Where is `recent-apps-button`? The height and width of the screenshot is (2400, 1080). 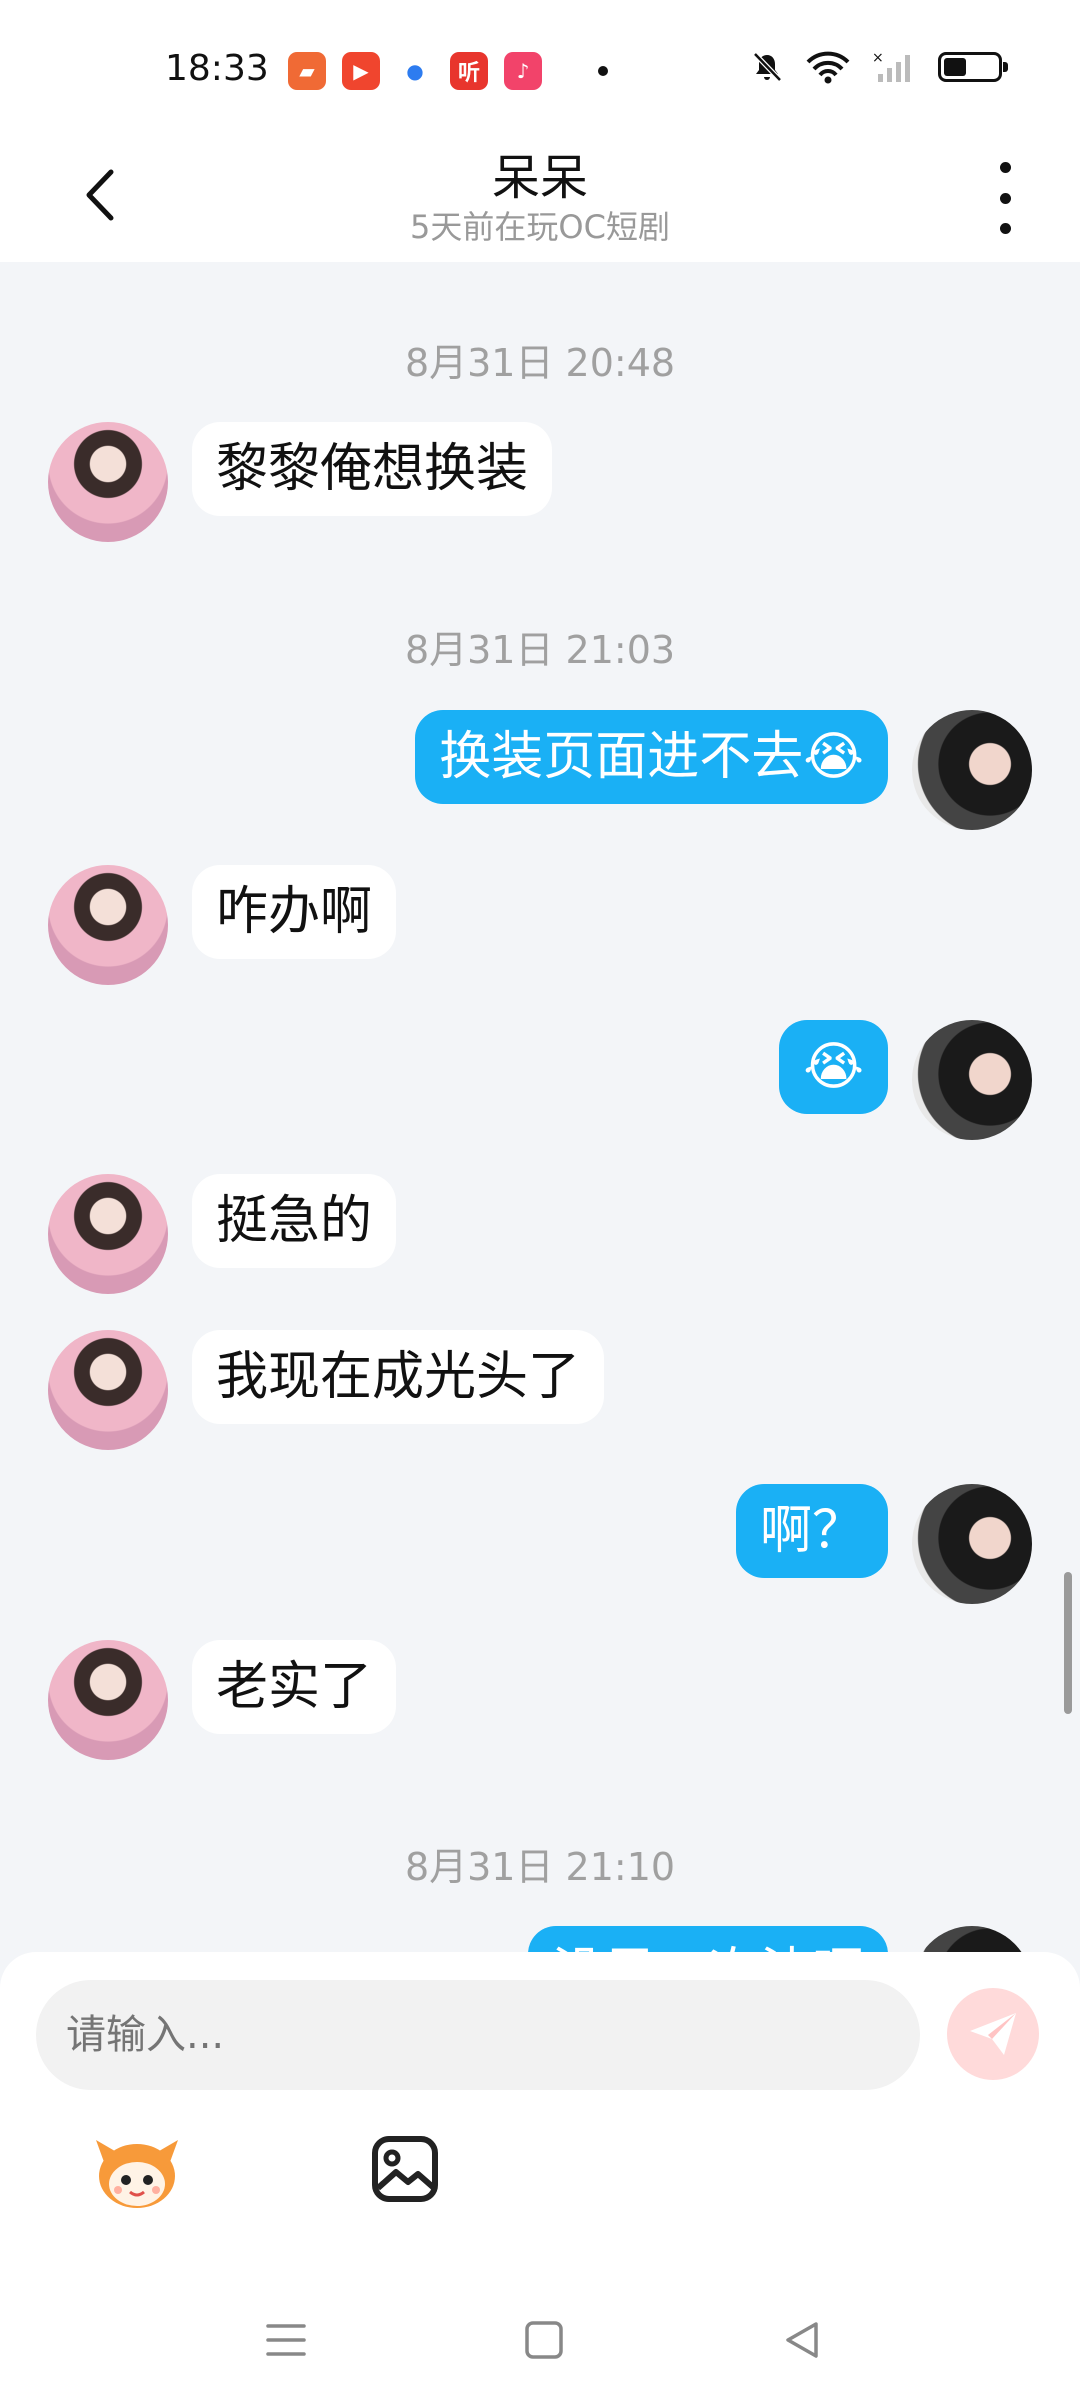 recent-apps-button is located at coordinates (286, 2340).